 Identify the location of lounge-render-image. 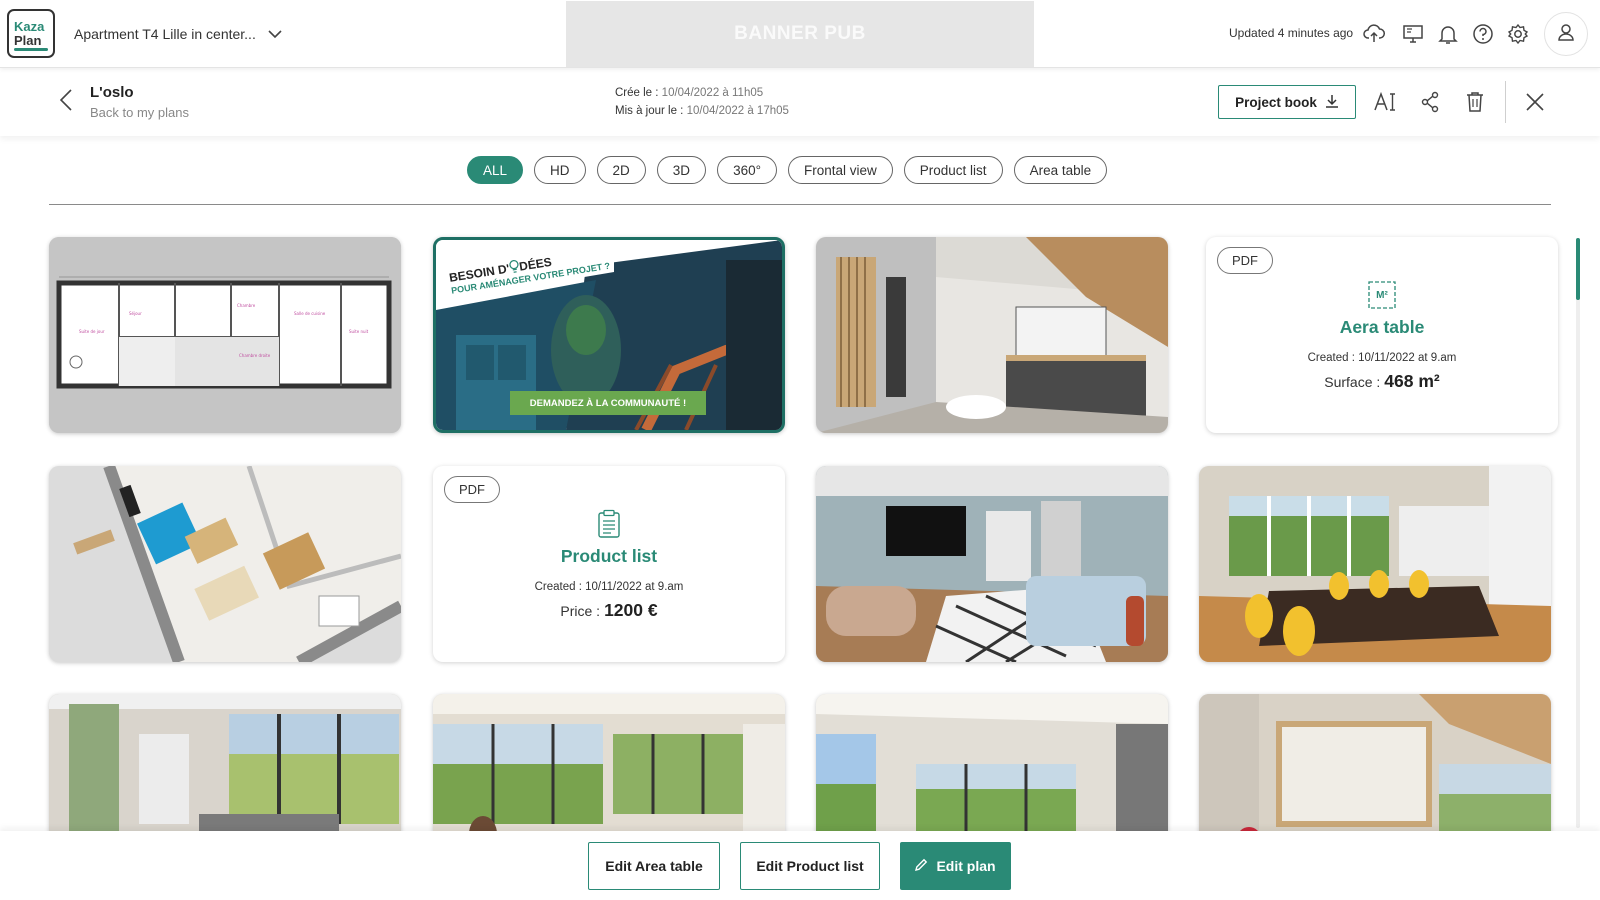
(992, 762).